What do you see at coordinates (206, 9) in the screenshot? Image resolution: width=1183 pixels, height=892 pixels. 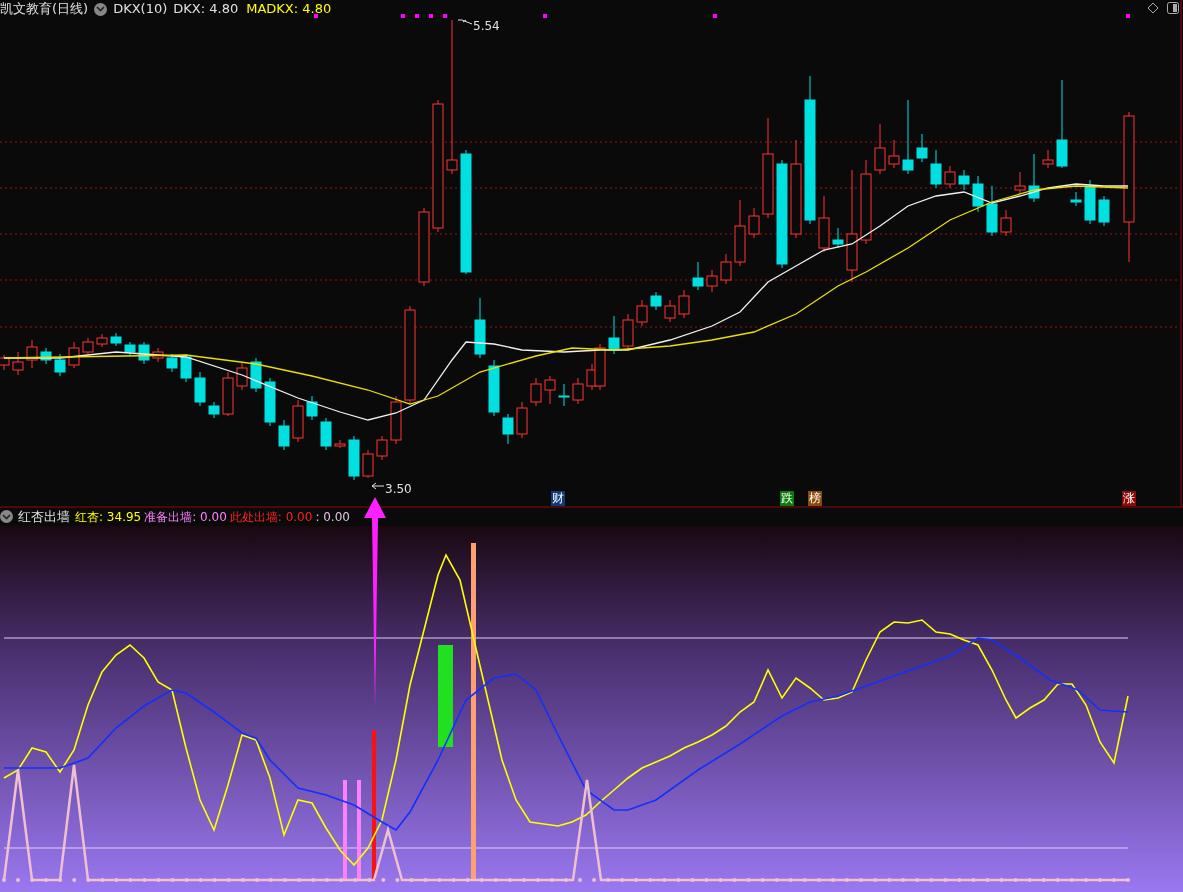 I see `legend-value: DKX: 4.80` at bounding box center [206, 9].